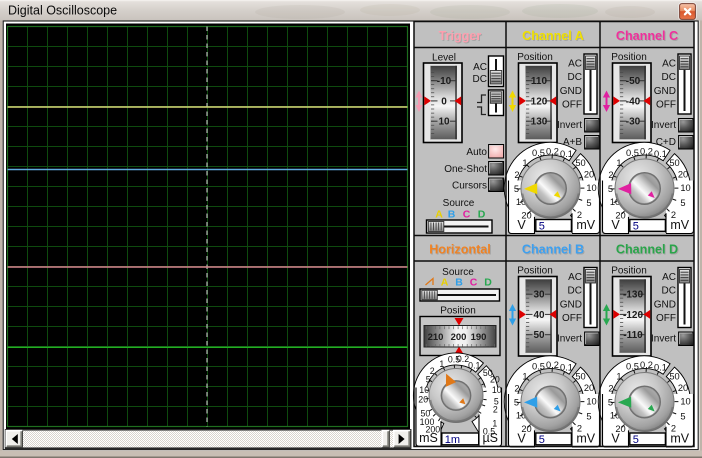 The height and width of the screenshot is (458, 702). Describe the element at coordinates (553, 250) in the screenshot. I see `svg-text: Channel B` at that location.